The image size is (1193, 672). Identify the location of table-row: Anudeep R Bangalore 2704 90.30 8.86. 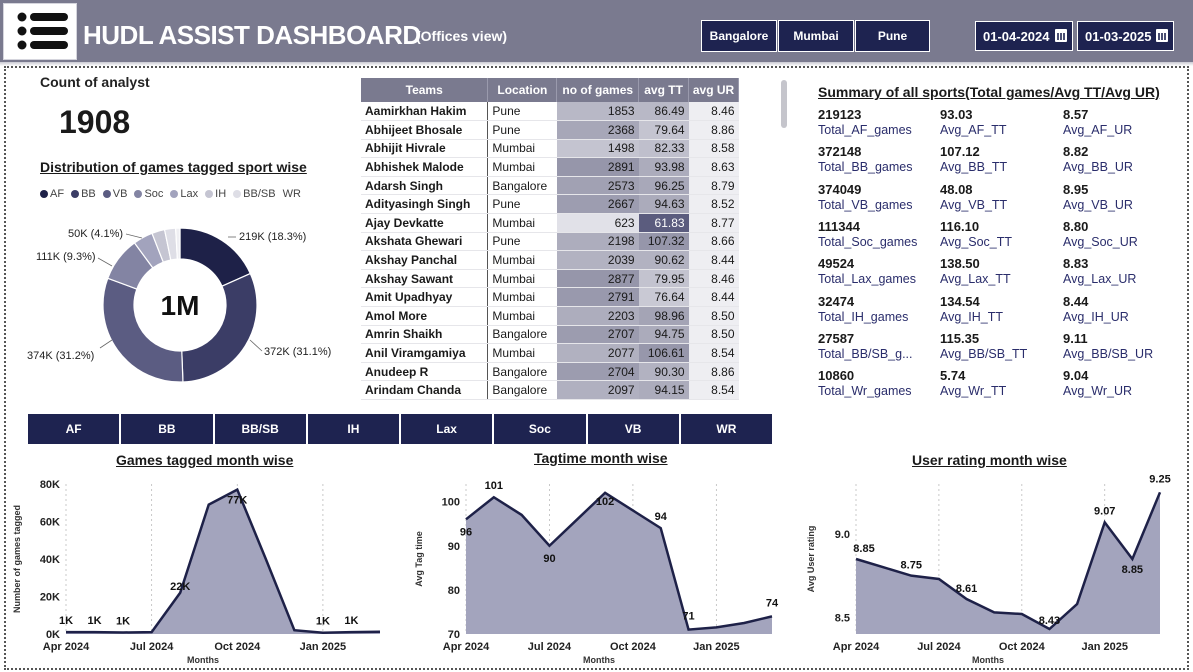
(550, 372).